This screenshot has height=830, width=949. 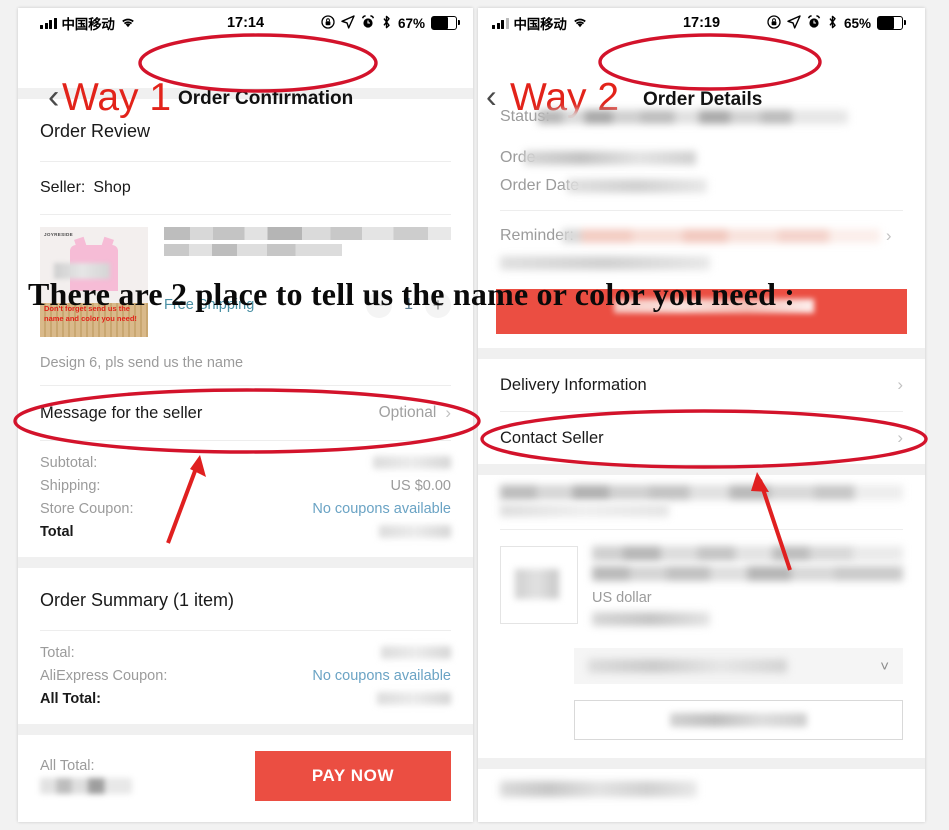 What do you see at coordinates (70, 485) in the screenshot?
I see `row-label: Shipping:` at bounding box center [70, 485].